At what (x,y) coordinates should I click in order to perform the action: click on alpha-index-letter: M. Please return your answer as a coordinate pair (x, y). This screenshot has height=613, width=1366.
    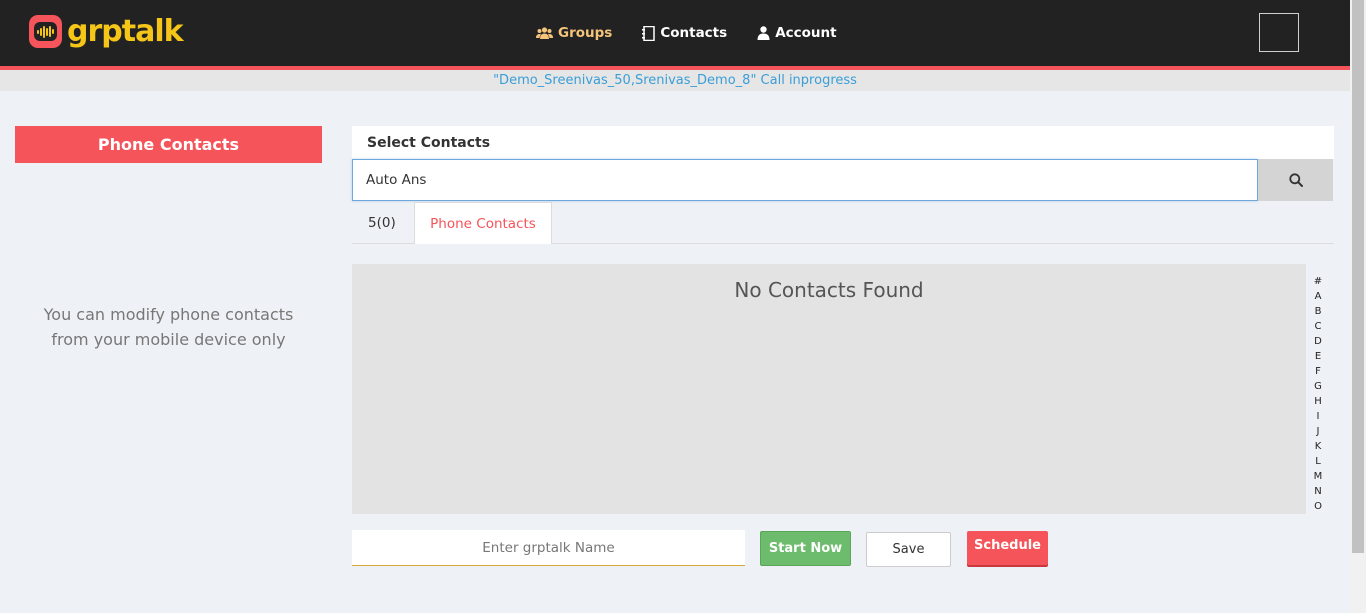
    Looking at the image, I should click on (1318, 476).